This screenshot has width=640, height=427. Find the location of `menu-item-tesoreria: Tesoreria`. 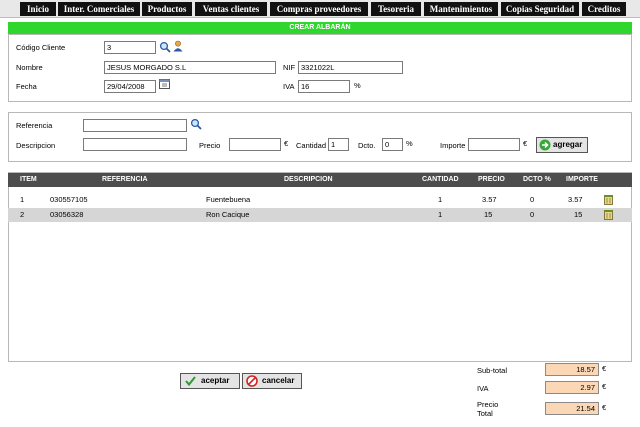

menu-item-tesoreria: Tesoreria is located at coordinates (396, 9).